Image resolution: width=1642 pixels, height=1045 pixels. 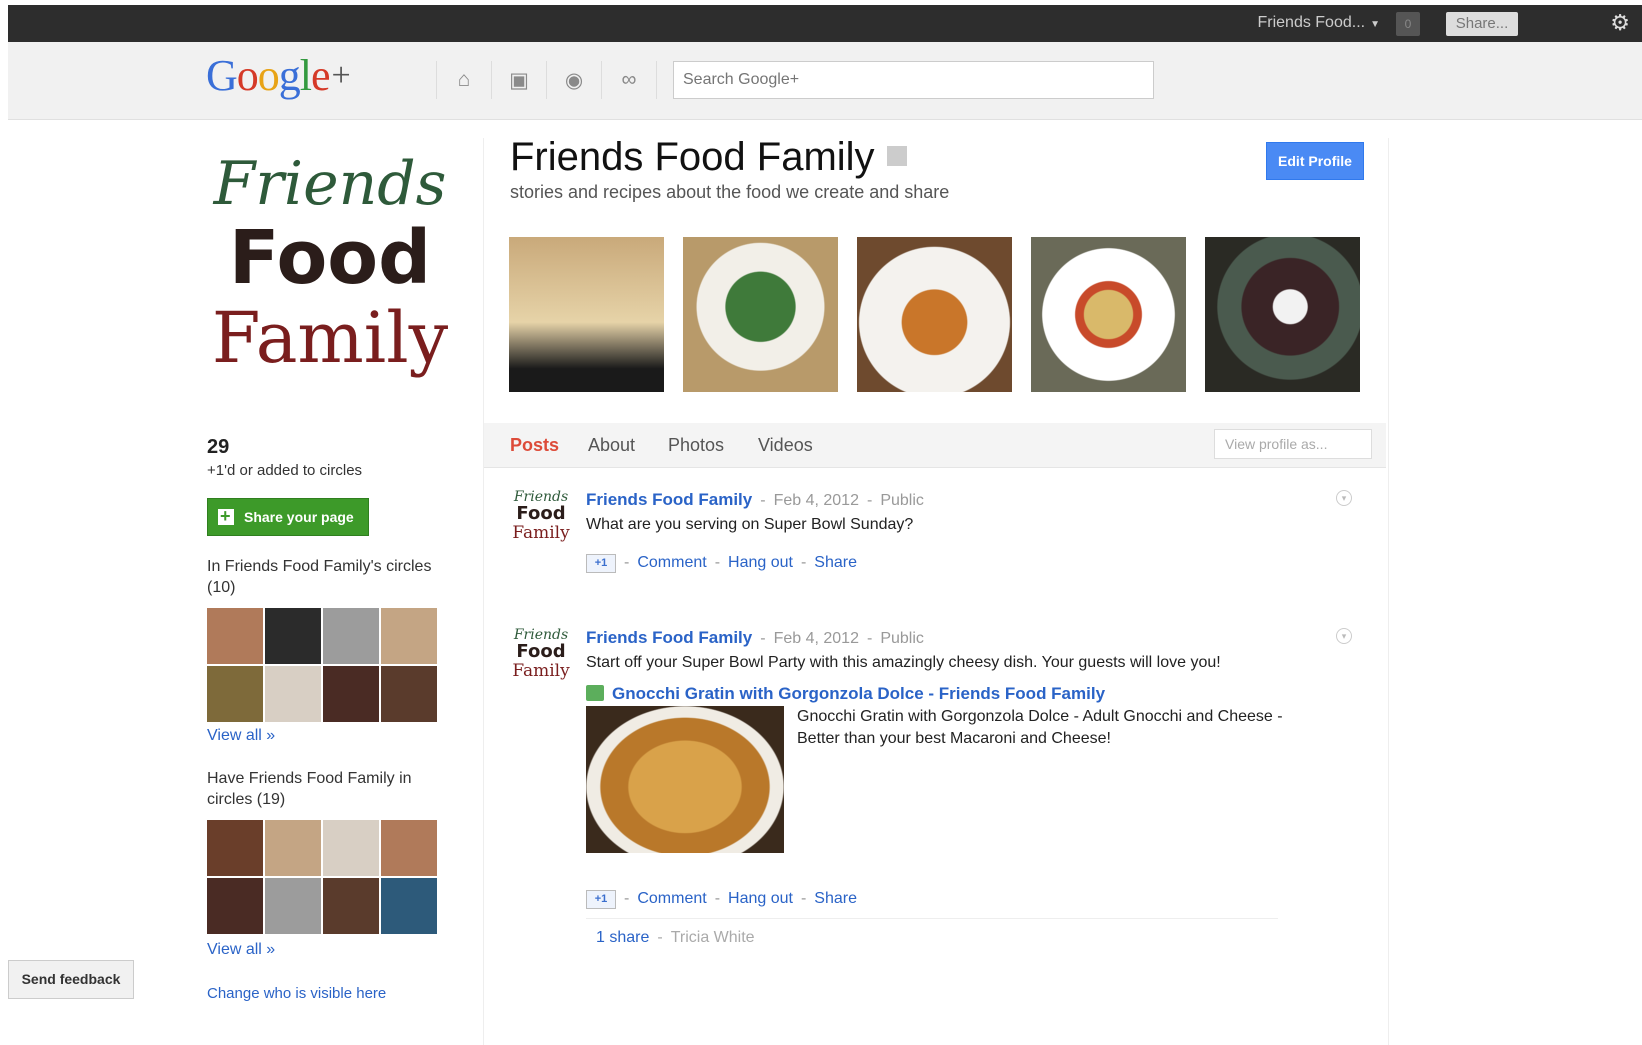 I want to click on edit-profile-button: Edit Profile, so click(x=1315, y=161).